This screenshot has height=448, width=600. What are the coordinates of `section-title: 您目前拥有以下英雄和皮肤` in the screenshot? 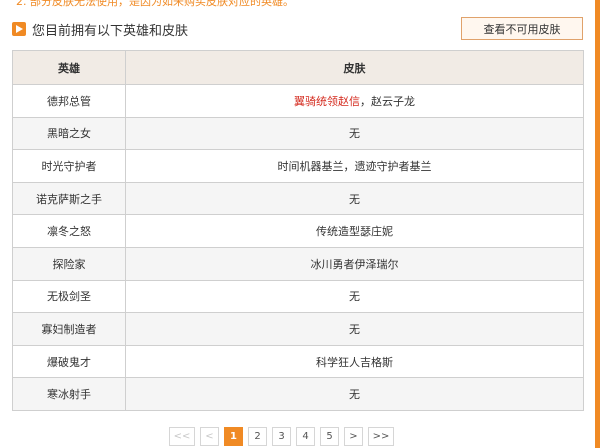 It's located at (110, 31).